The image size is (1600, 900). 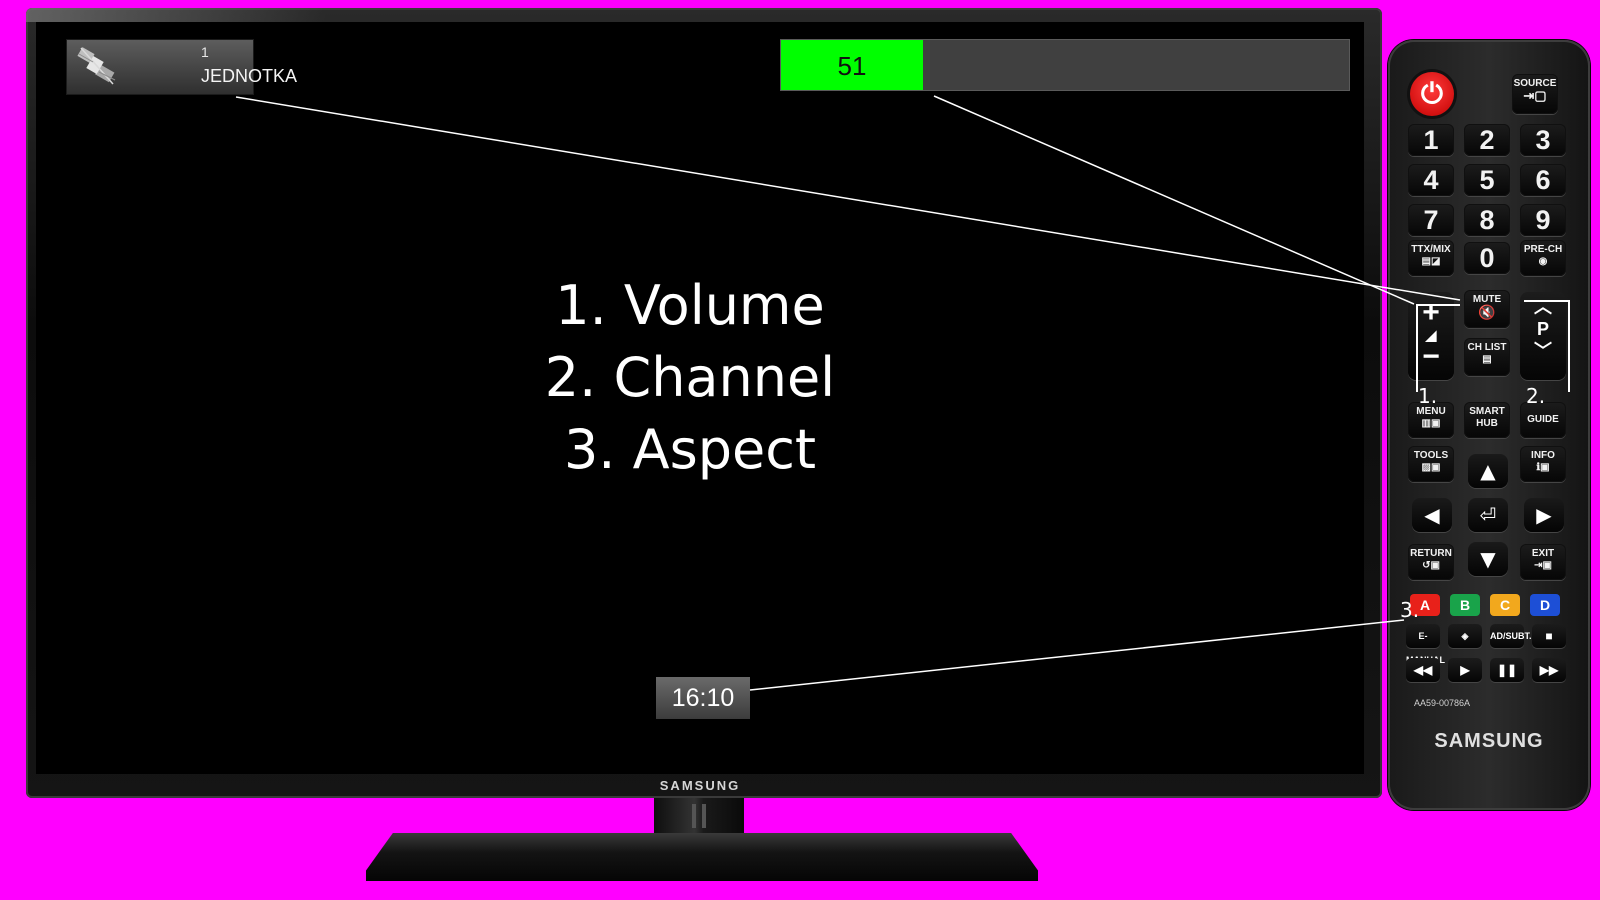 I want to click on pre-ch-button: PRE-CH ◉, so click(x=1543, y=258).